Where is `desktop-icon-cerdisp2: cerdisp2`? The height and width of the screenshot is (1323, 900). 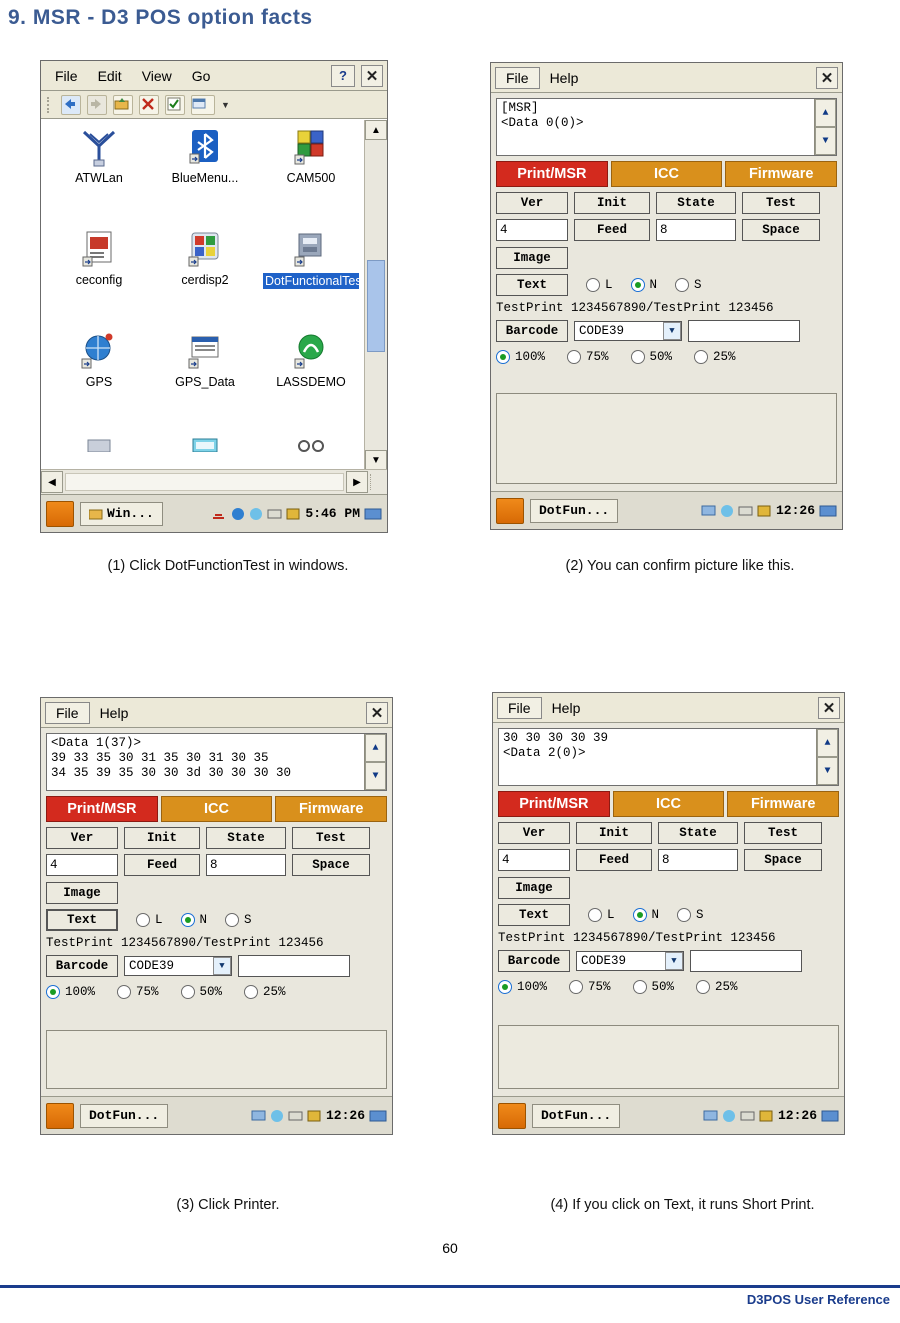 desktop-icon-cerdisp2: cerdisp2 is located at coordinates (205, 258).